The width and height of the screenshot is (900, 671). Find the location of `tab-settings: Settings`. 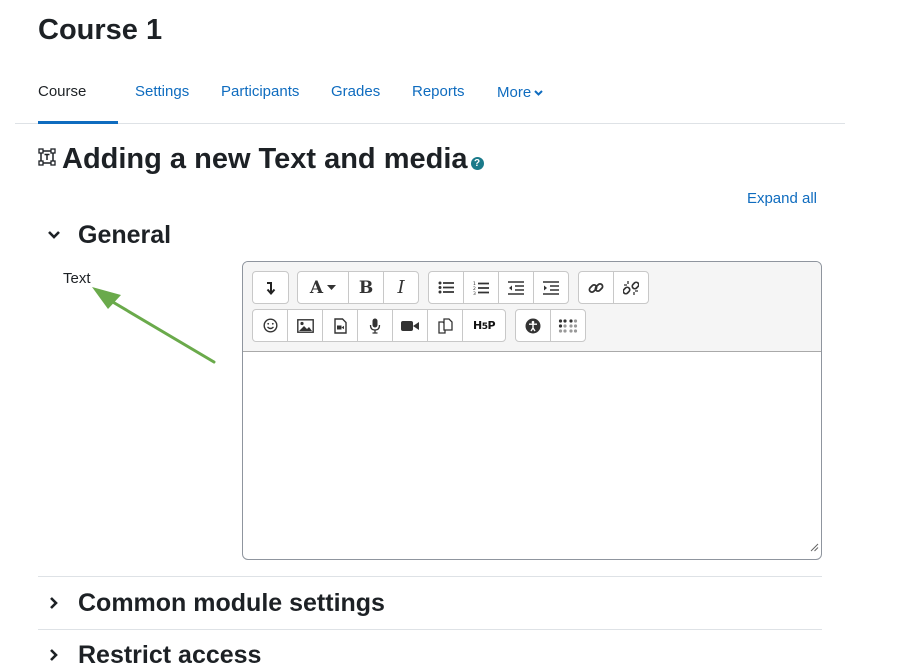

tab-settings: Settings is located at coordinates (162, 96).